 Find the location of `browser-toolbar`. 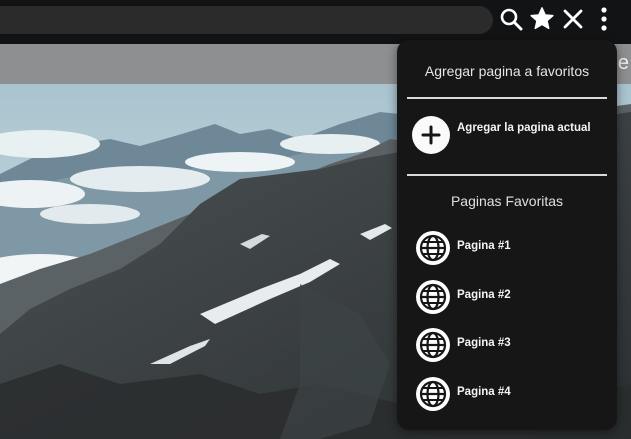

browser-toolbar is located at coordinates (315, 22).